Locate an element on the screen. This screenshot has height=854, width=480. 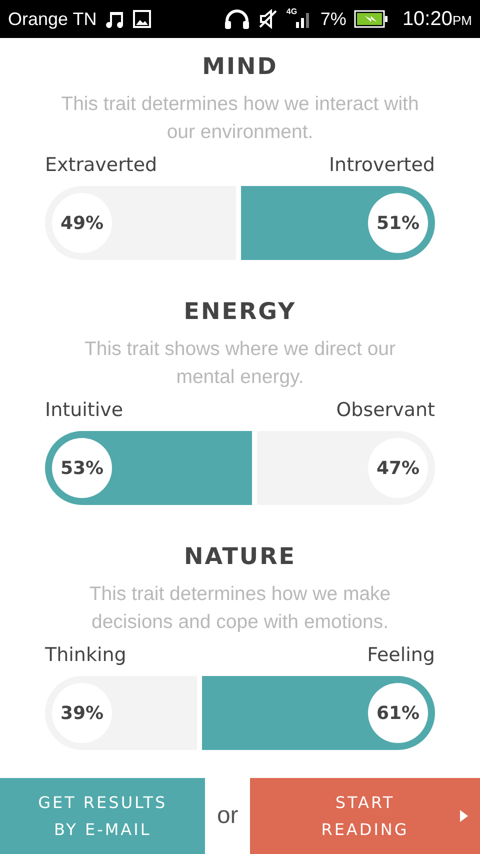
trait-label: Feeling is located at coordinates (401, 655).